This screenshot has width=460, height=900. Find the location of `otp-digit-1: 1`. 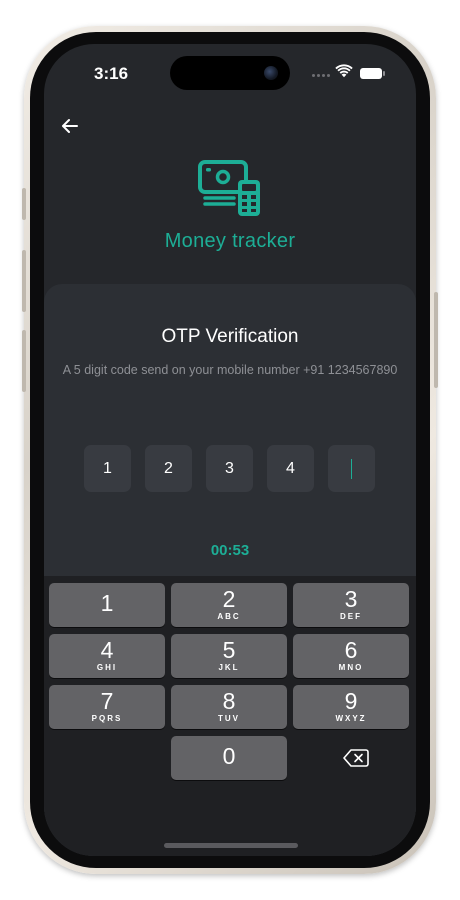

otp-digit-1: 1 is located at coordinates (107, 468).